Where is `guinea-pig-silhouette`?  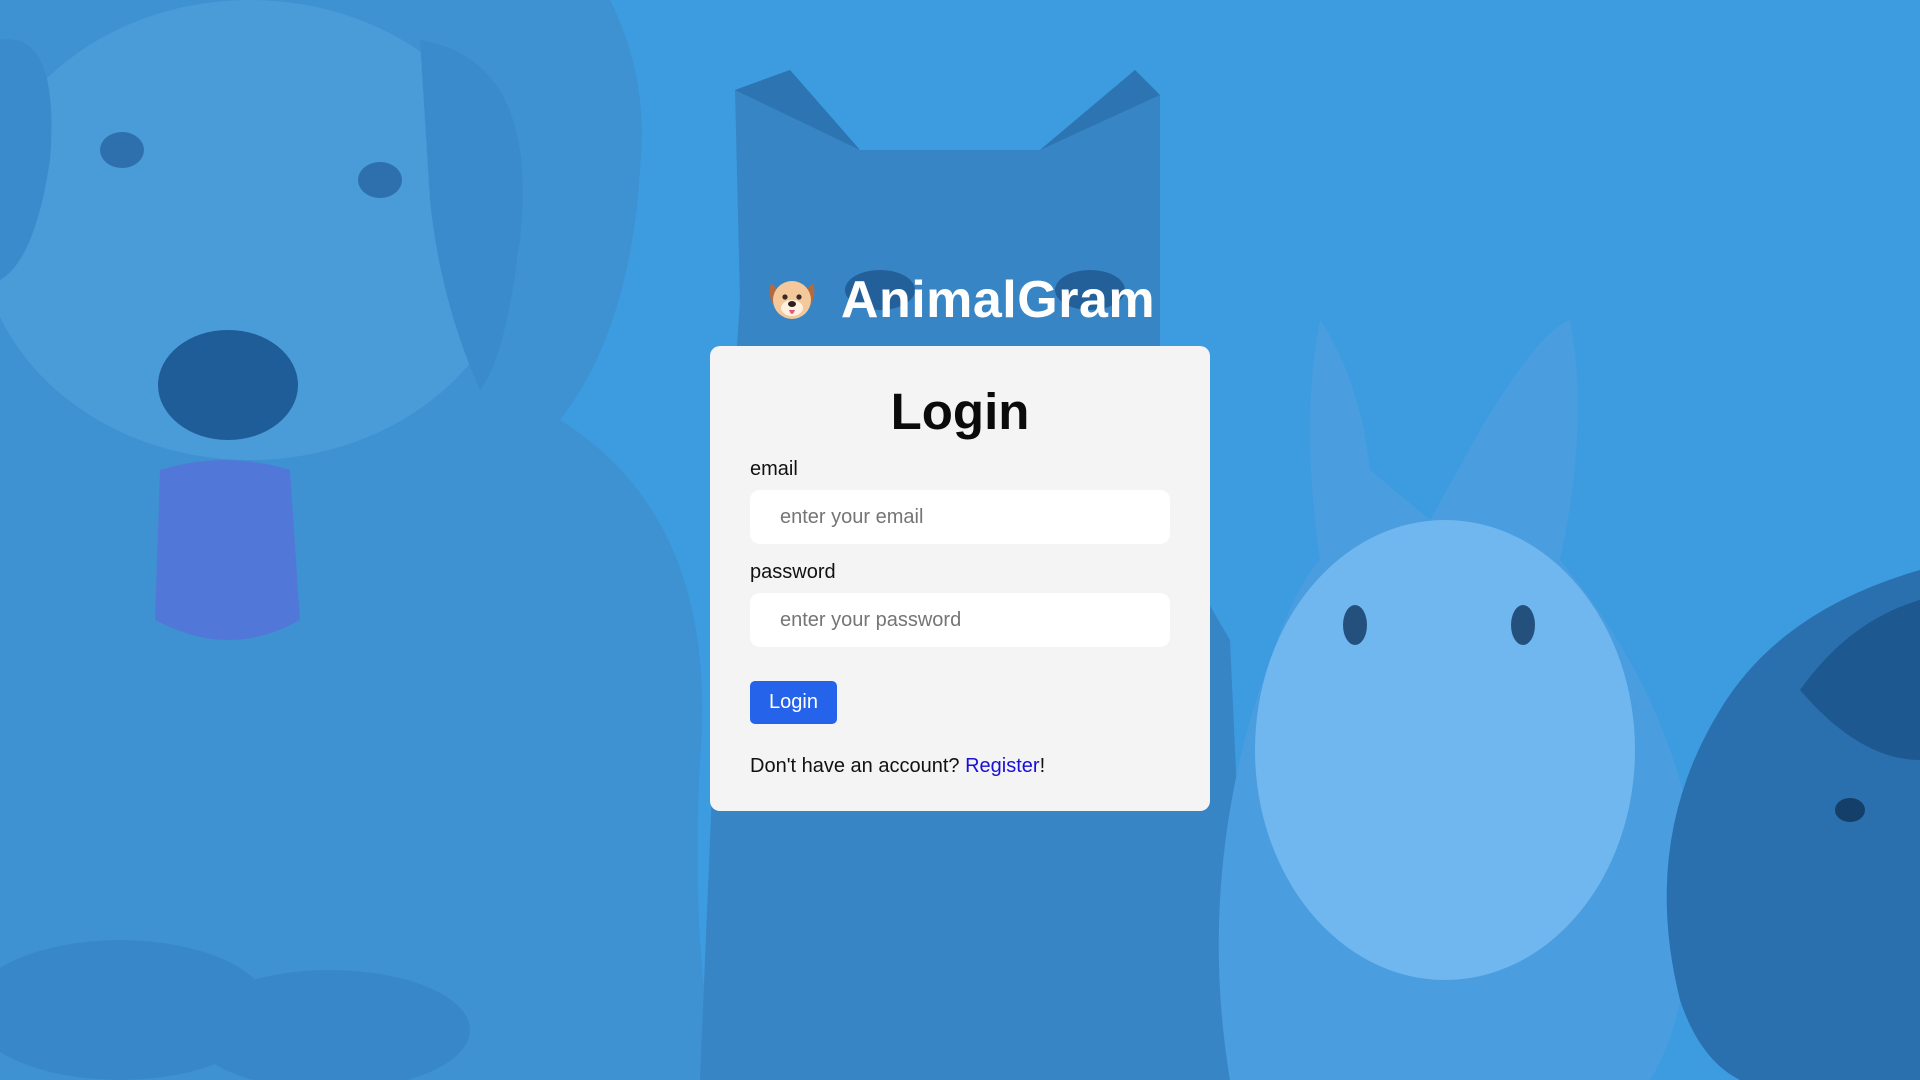
guinea-pig-silhouette is located at coordinates (1793, 825).